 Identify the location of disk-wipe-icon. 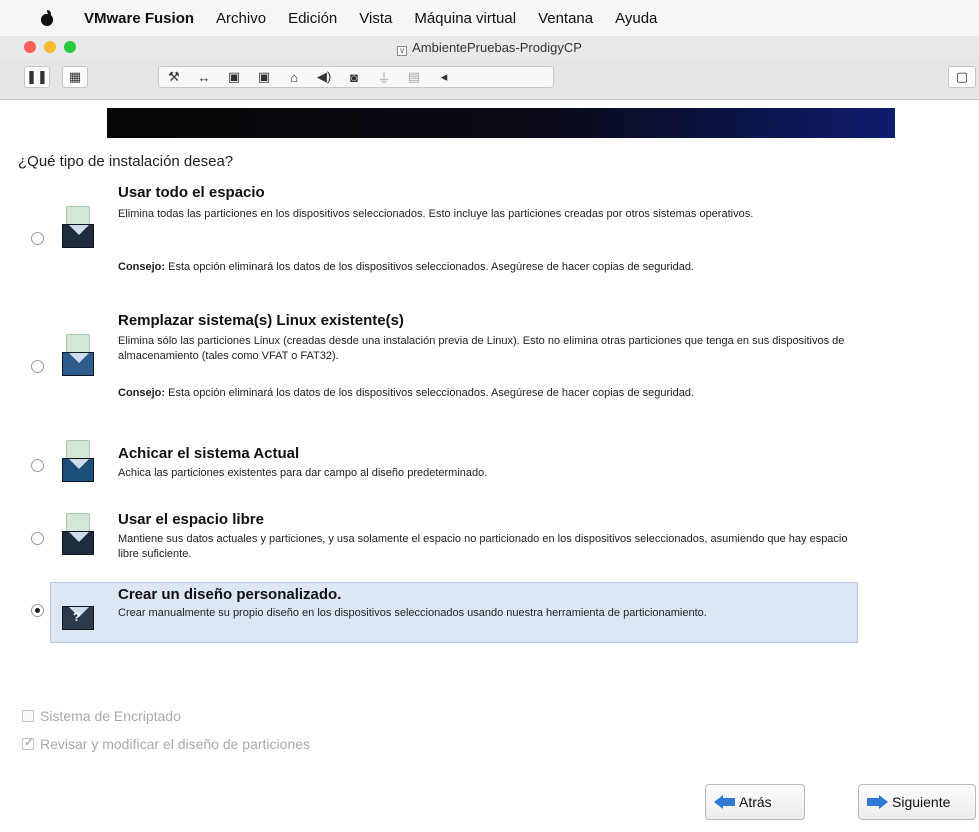
(79, 228).